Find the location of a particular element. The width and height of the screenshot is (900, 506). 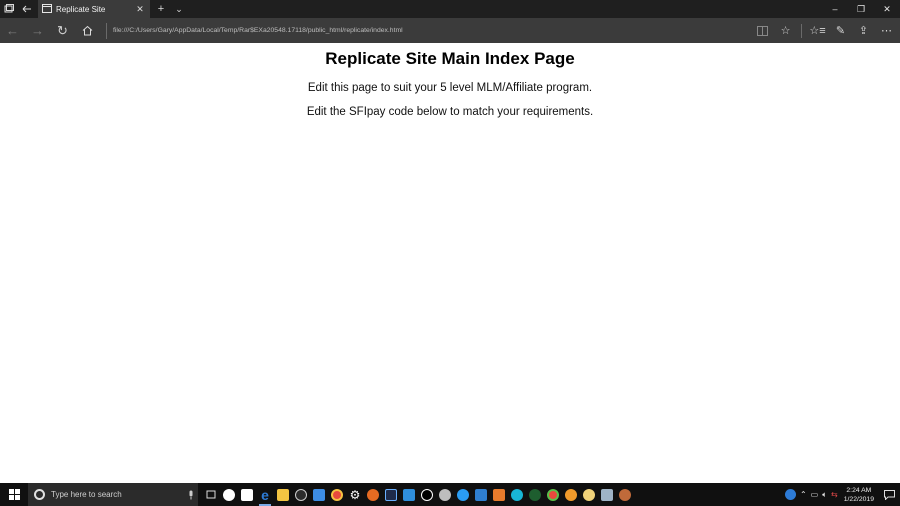

settings-gear-icon: ⚙ is located at coordinates (355, 494).